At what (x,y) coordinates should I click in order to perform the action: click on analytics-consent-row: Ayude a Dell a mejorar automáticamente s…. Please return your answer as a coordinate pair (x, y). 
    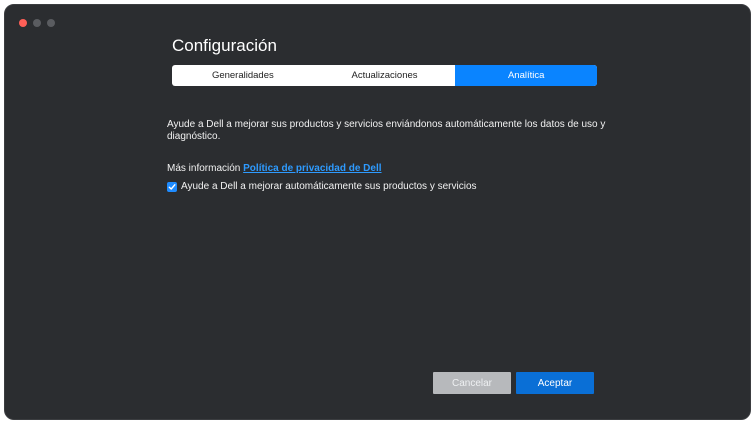
    Looking at the image, I should click on (322, 186).